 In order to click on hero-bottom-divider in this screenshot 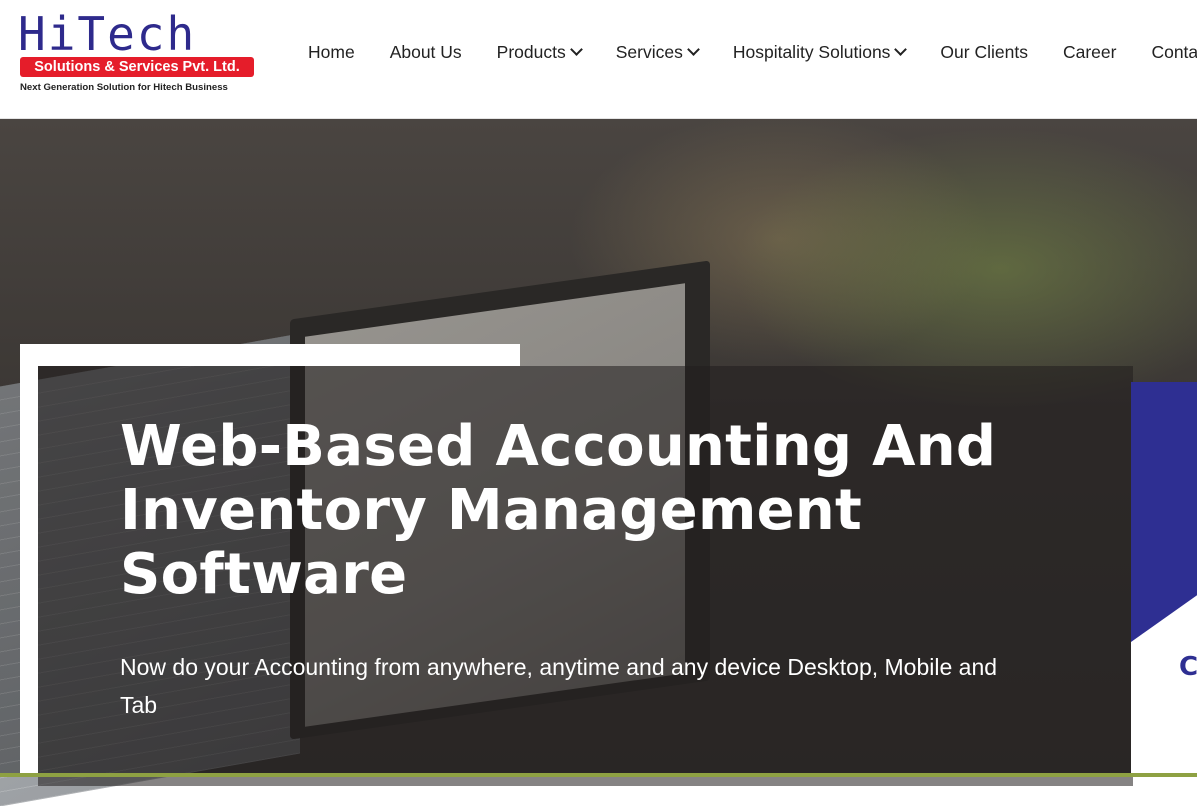, I will do `click(598, 775)`.